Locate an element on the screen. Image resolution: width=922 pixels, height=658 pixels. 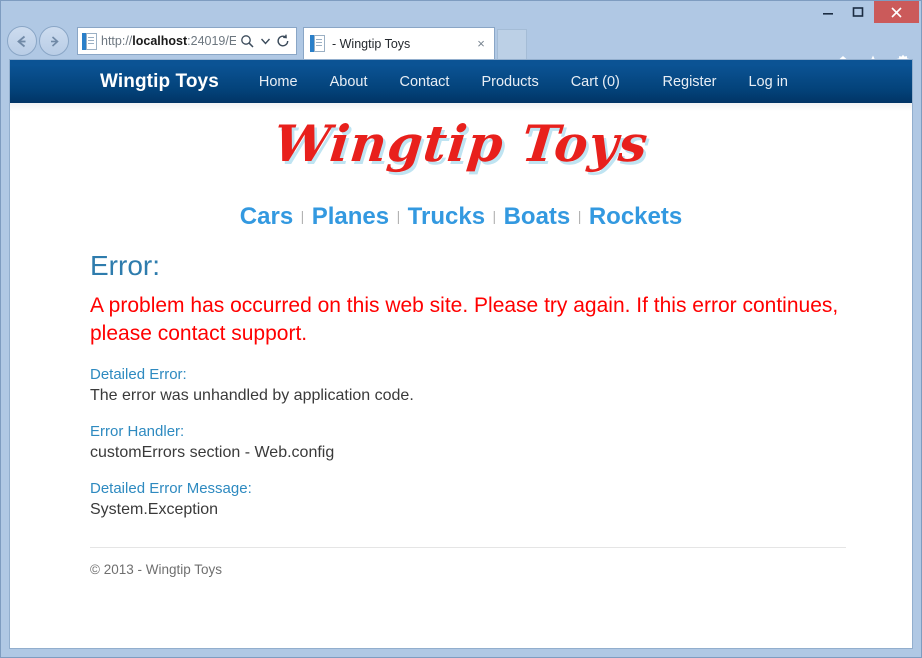
site-nav-links: Home About Contact Products Cart (0) is located at coordinates (439, 82).